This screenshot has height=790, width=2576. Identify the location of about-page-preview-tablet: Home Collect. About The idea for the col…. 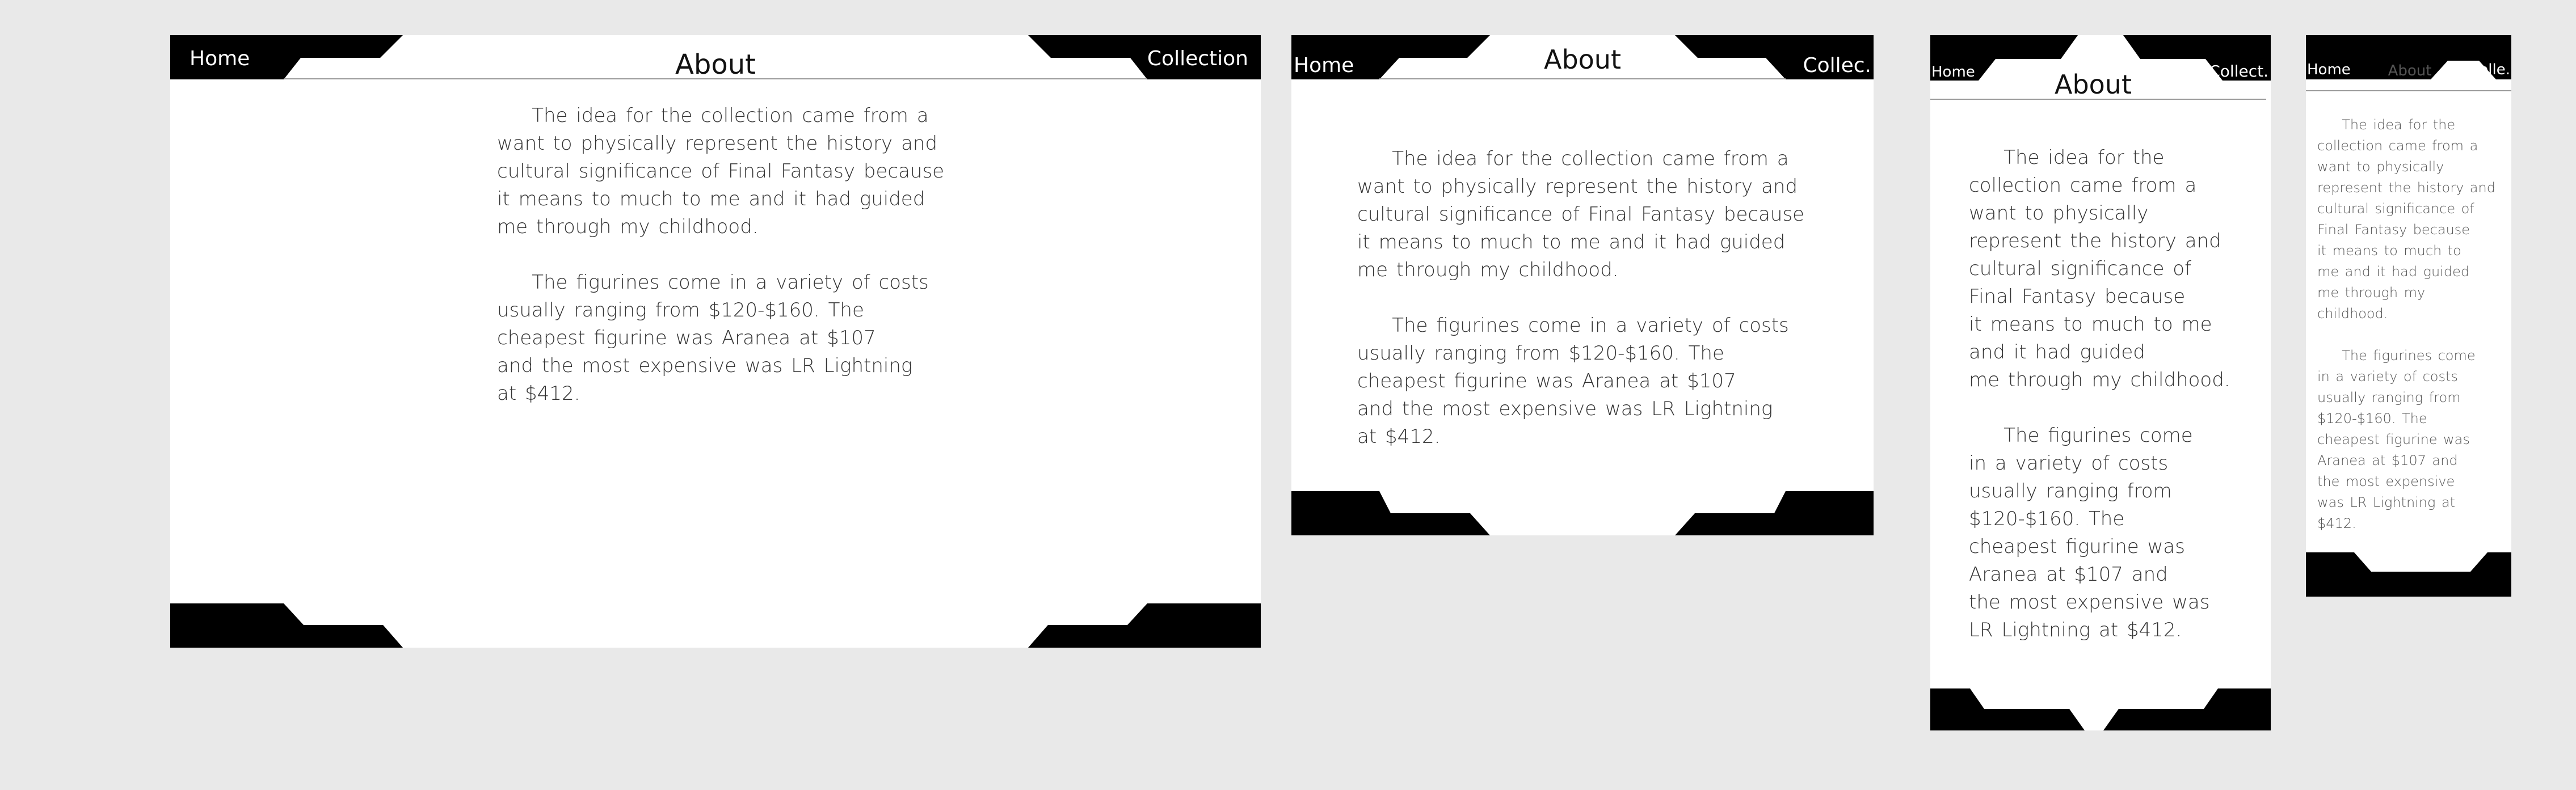
(2100, 383).